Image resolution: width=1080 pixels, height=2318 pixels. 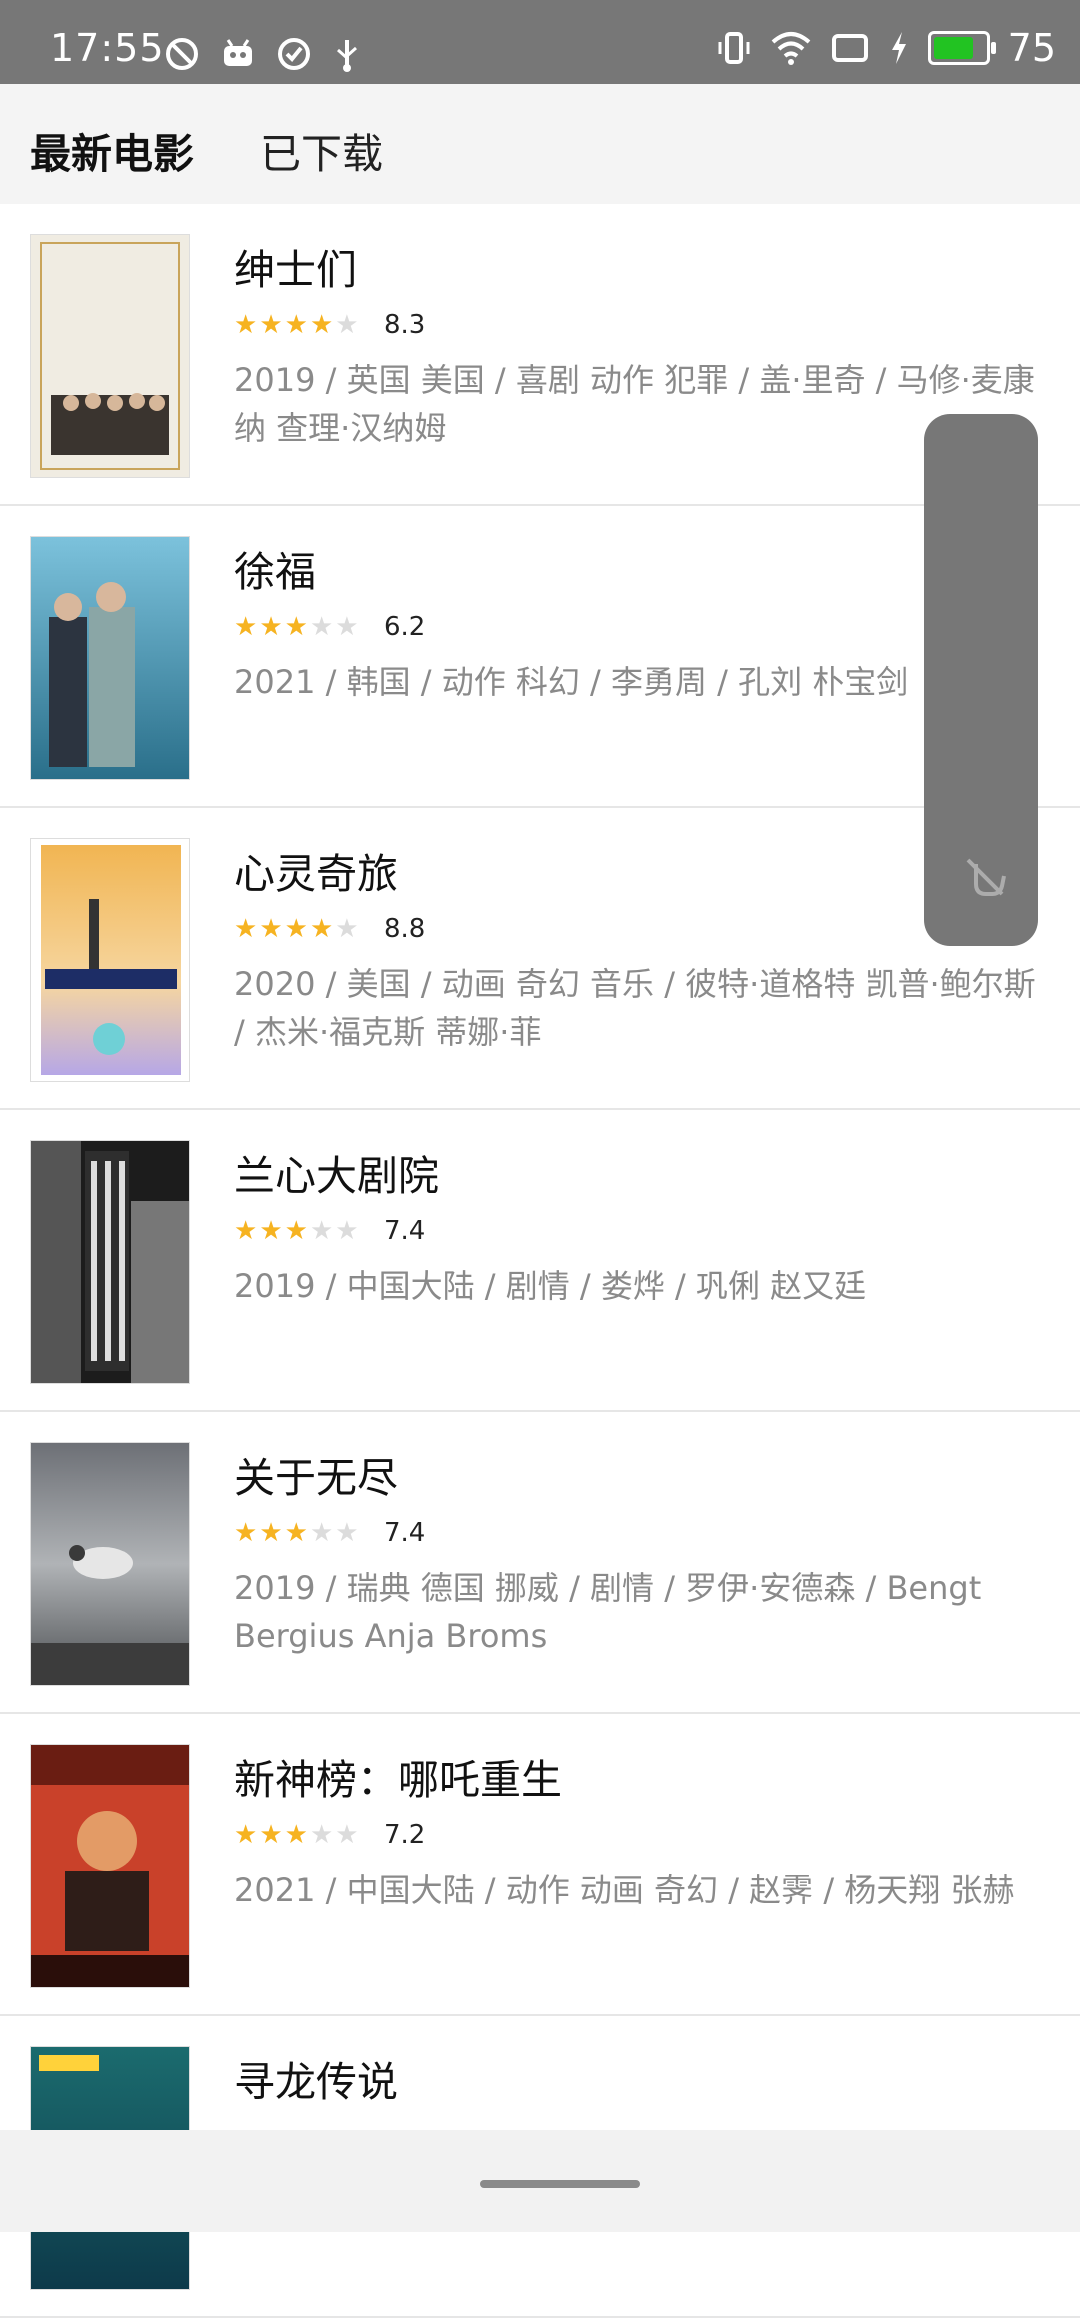 What do you see at coordinates (953, 48) in the screenshot?
I see `battery-fill` at bounding box center [953, 48].